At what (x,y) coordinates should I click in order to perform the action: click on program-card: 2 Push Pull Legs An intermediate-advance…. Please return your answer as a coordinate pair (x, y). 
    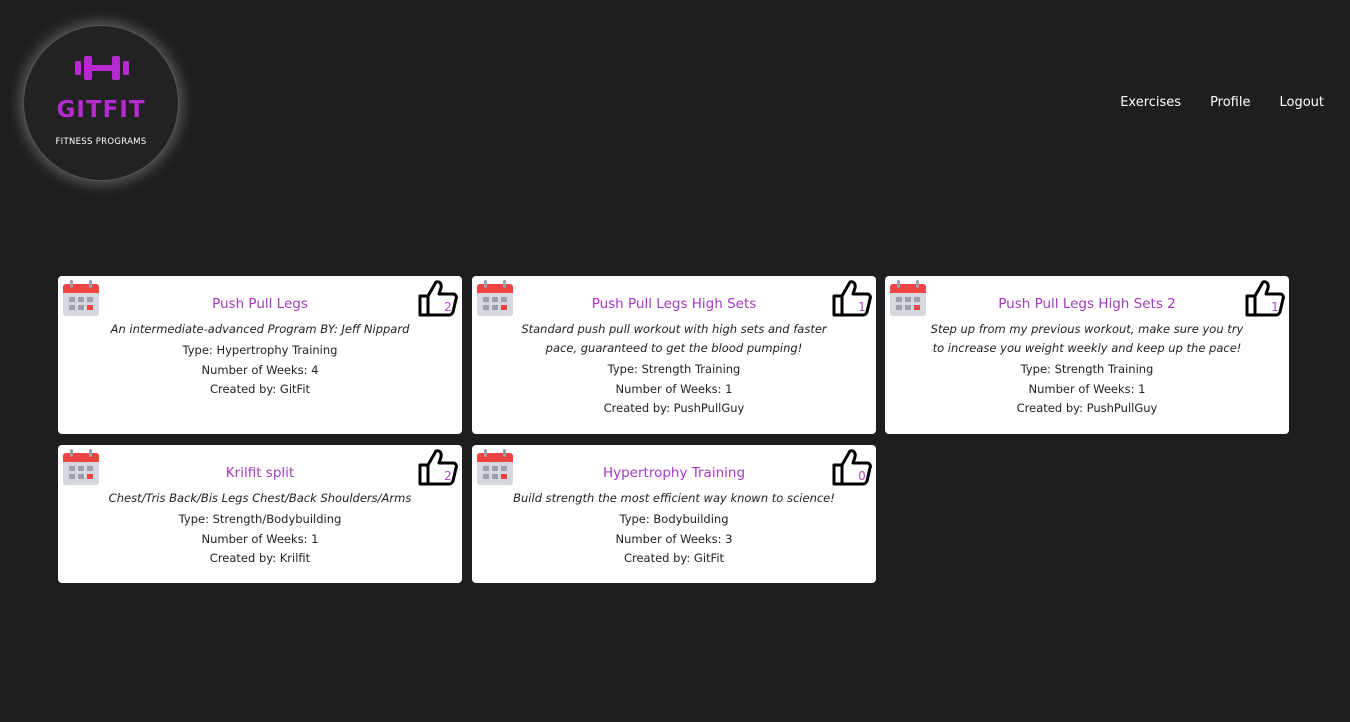
    Looking at the image, I should click on (260, 355).